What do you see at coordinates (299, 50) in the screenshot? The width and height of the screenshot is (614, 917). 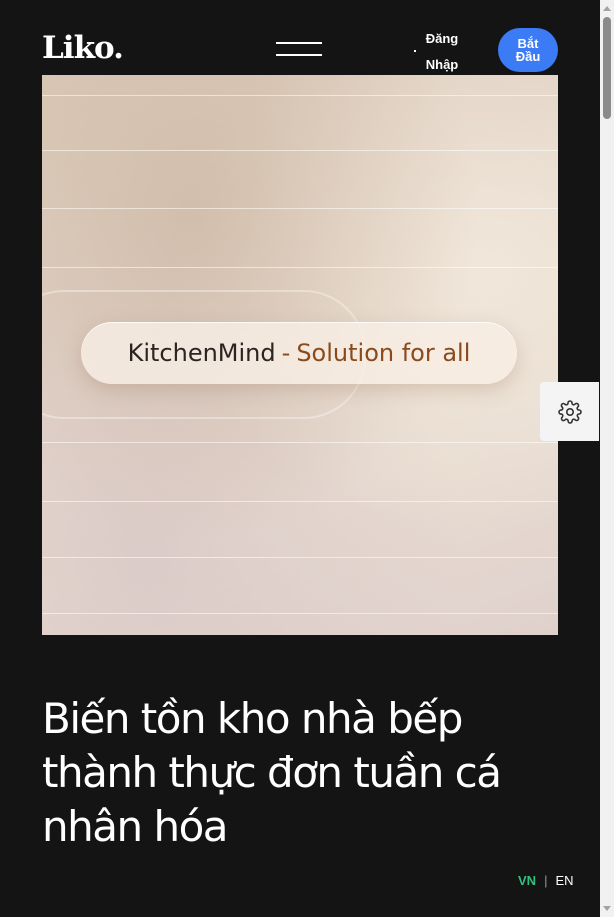 I see `menu-button` at bounding box center [299, 50].